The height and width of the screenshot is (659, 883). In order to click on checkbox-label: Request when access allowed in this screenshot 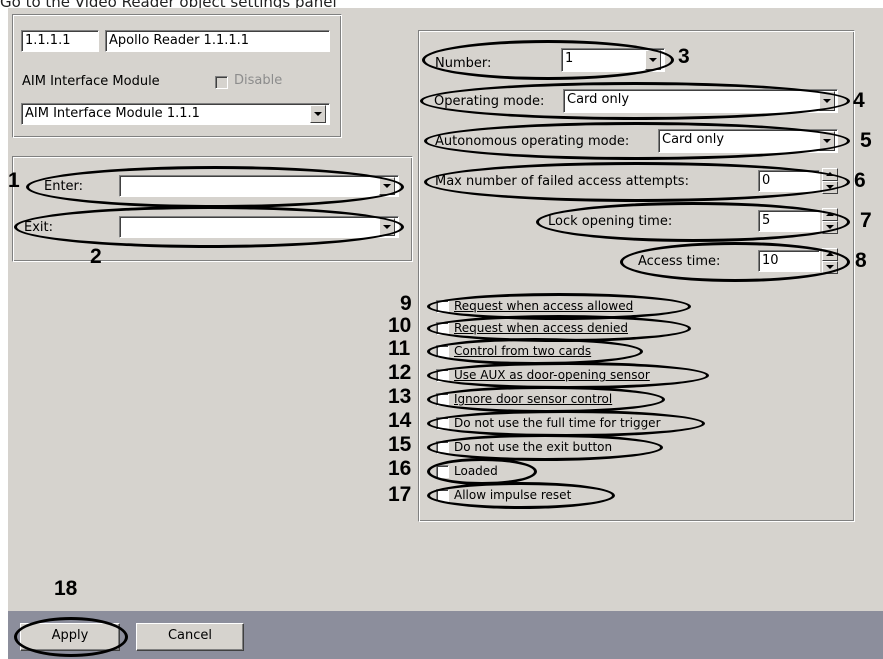, I will do `click(544, 306)`.